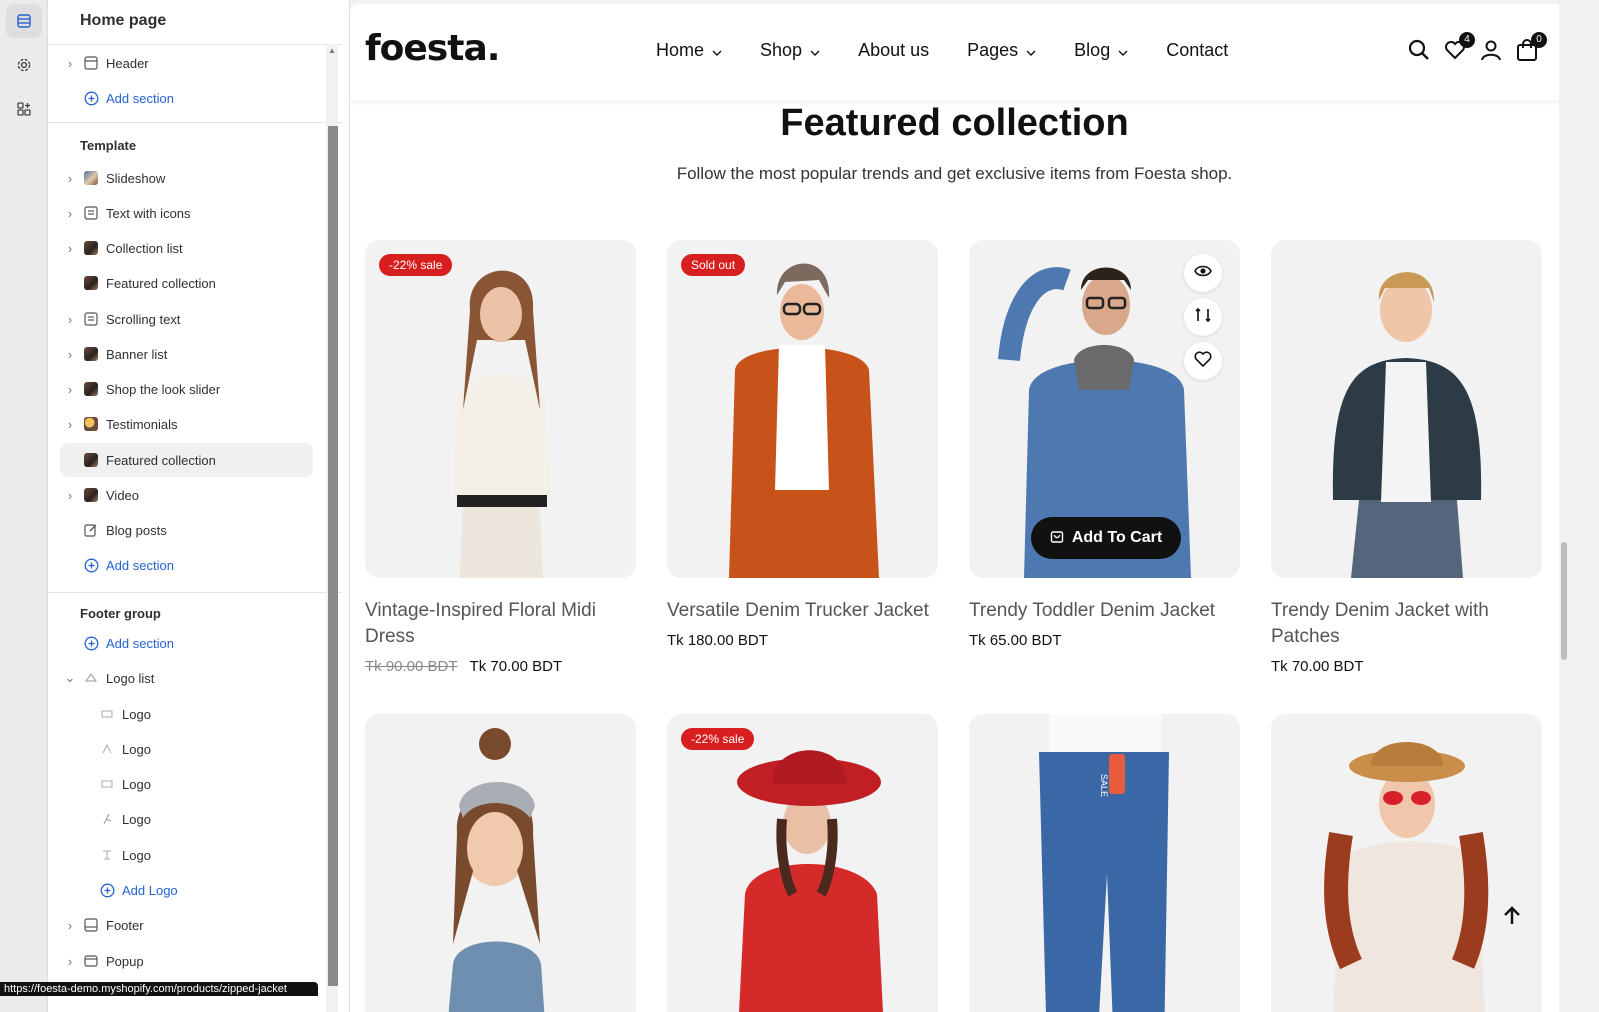 The height and width of the screenshot is (1012, 1599). I want to click on scroll-up-arrow-icon: ▲, so click(332, 53).